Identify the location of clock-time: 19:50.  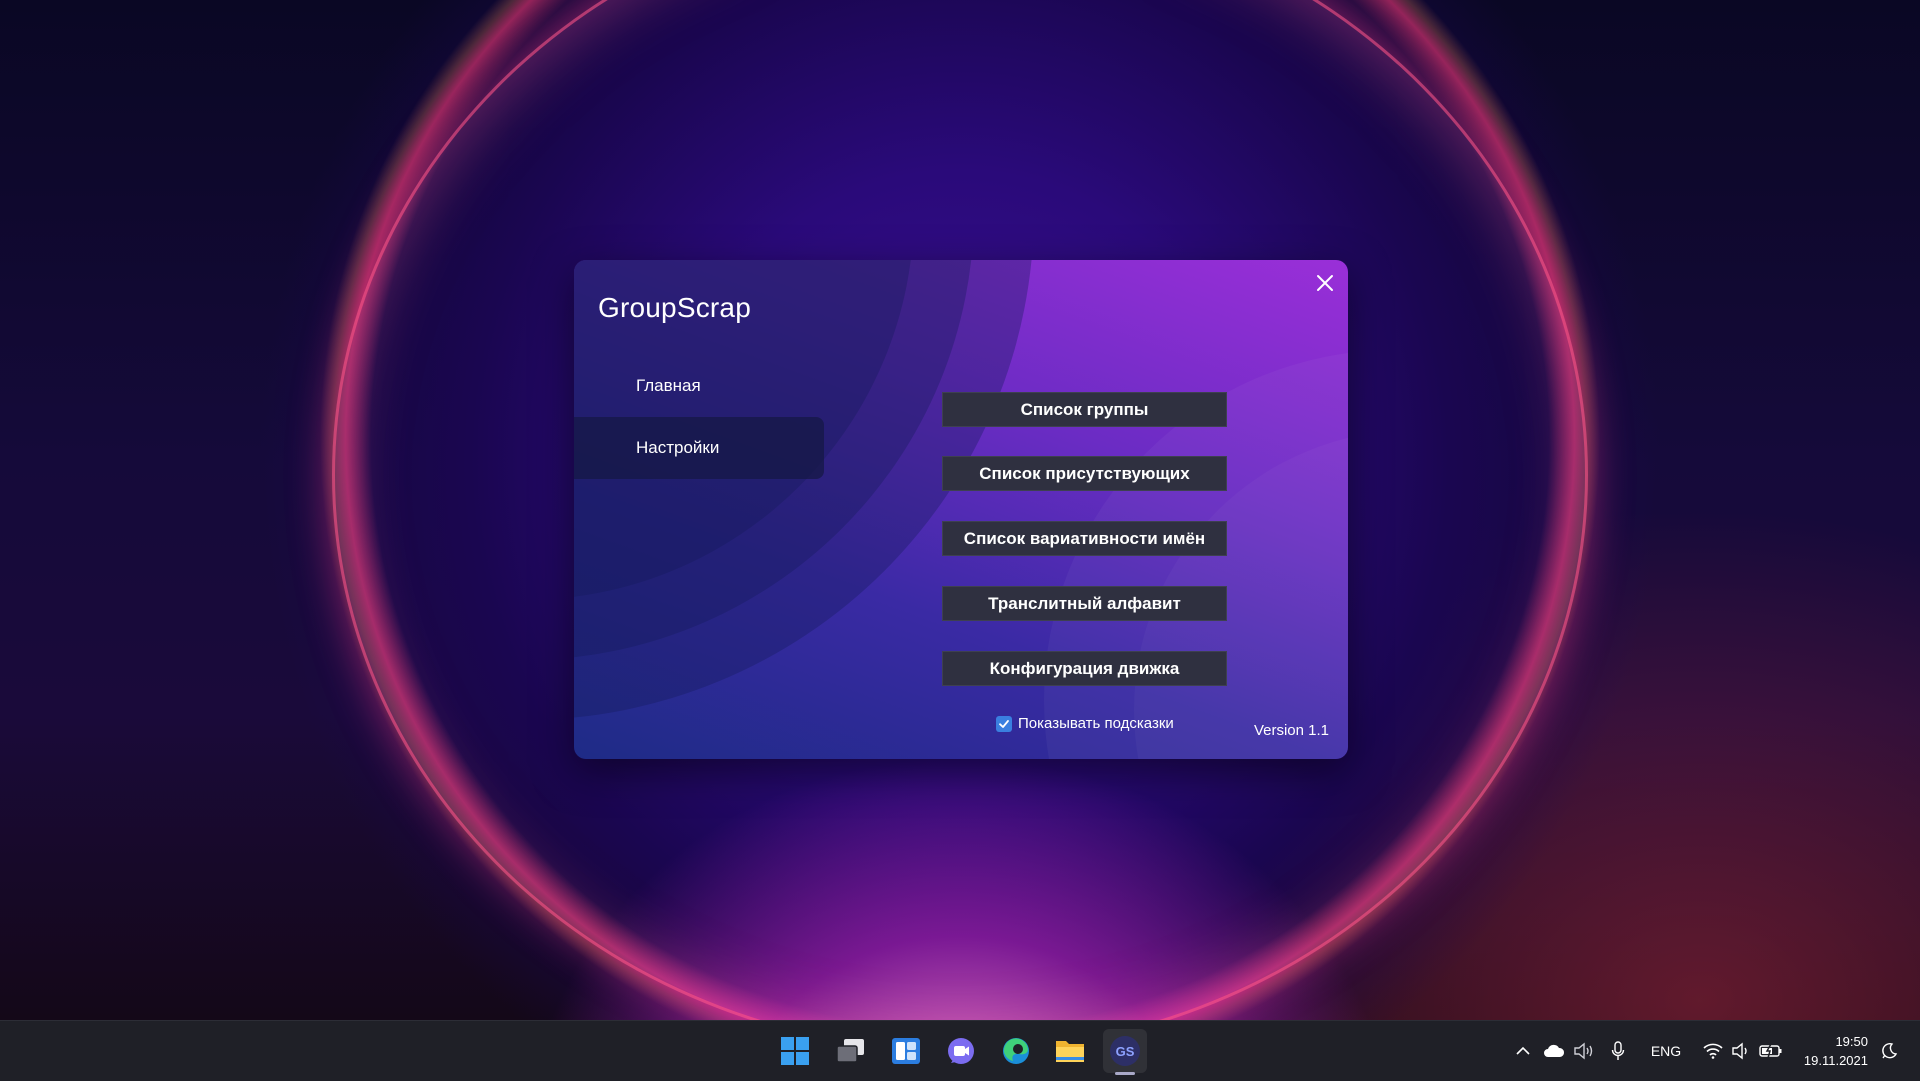
(1851, 1041).